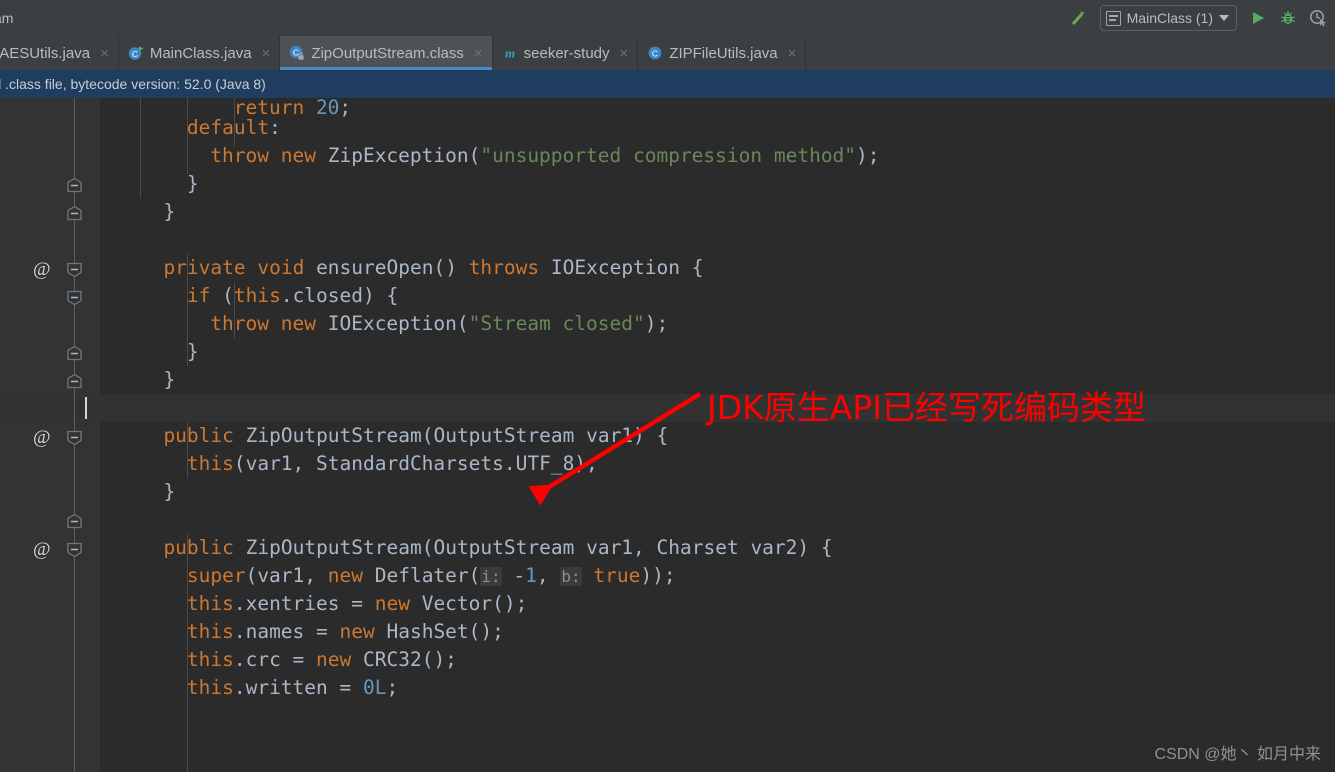 This screenshot has height=772, width=1335. Describe the element at coordinates (228, 127) in the screenshot. I see `code-token: default` at that location.